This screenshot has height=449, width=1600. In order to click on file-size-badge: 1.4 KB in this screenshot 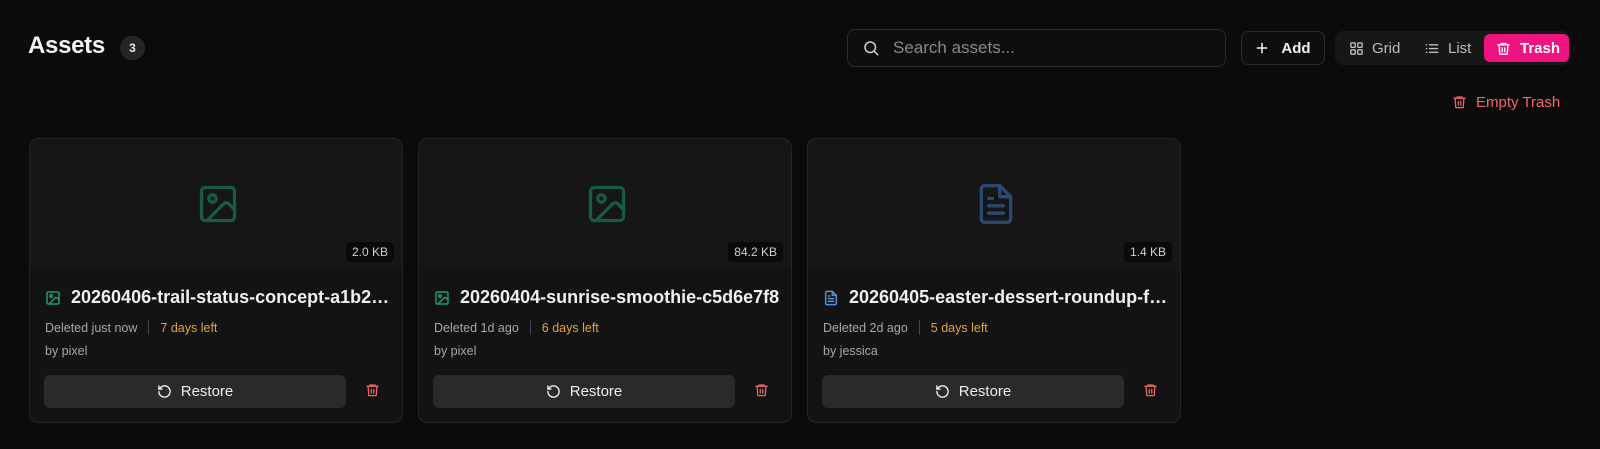, I will do `click(1147, 252)`.